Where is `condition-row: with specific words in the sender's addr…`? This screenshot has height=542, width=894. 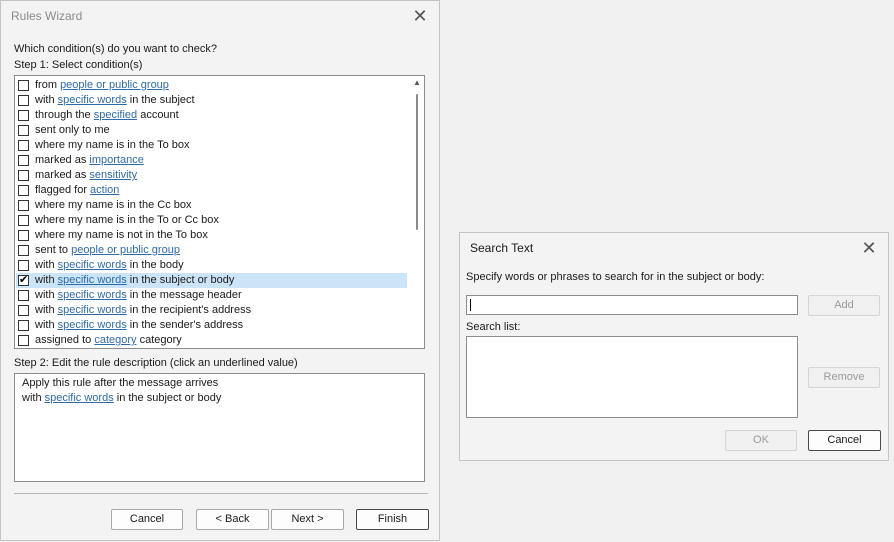 condition-row: with specific words in the sender's addr… is located at coordinates (211, 325).